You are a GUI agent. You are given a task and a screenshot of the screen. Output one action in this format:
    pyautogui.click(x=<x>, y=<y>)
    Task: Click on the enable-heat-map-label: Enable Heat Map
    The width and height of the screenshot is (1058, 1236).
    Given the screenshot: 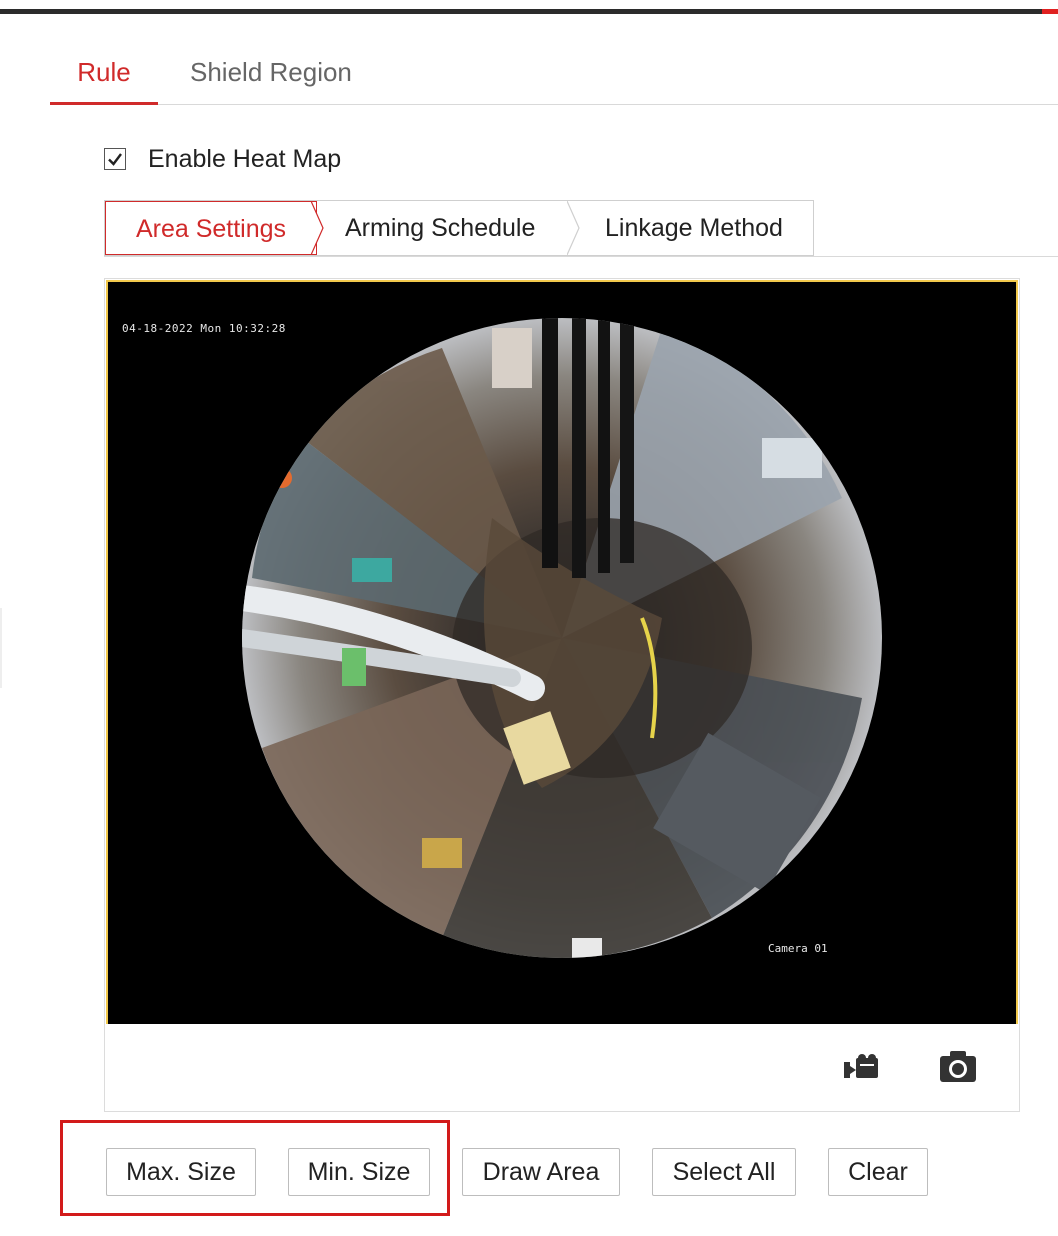 What is the action you would take?
    pyautogui.click(x=245, y=158)
    